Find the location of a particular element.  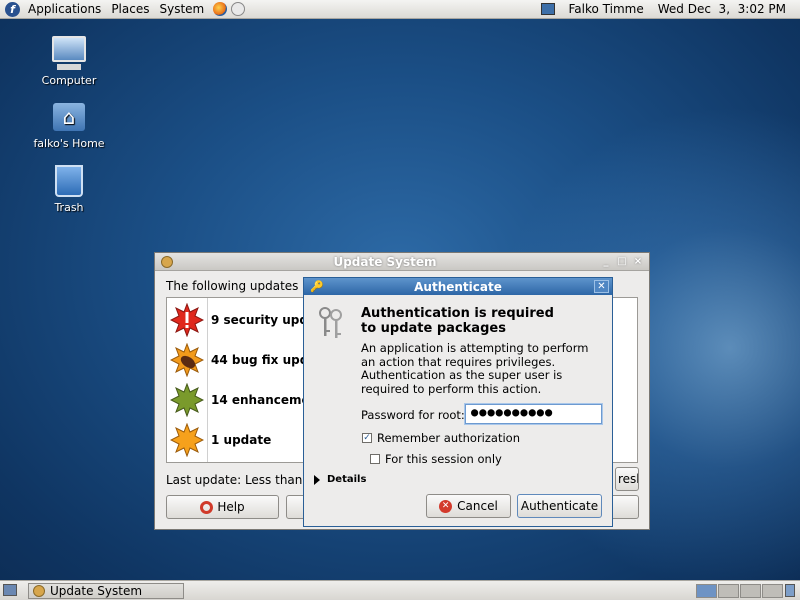

user-switcher: Falko Timme is located at coordinates (606, 9).